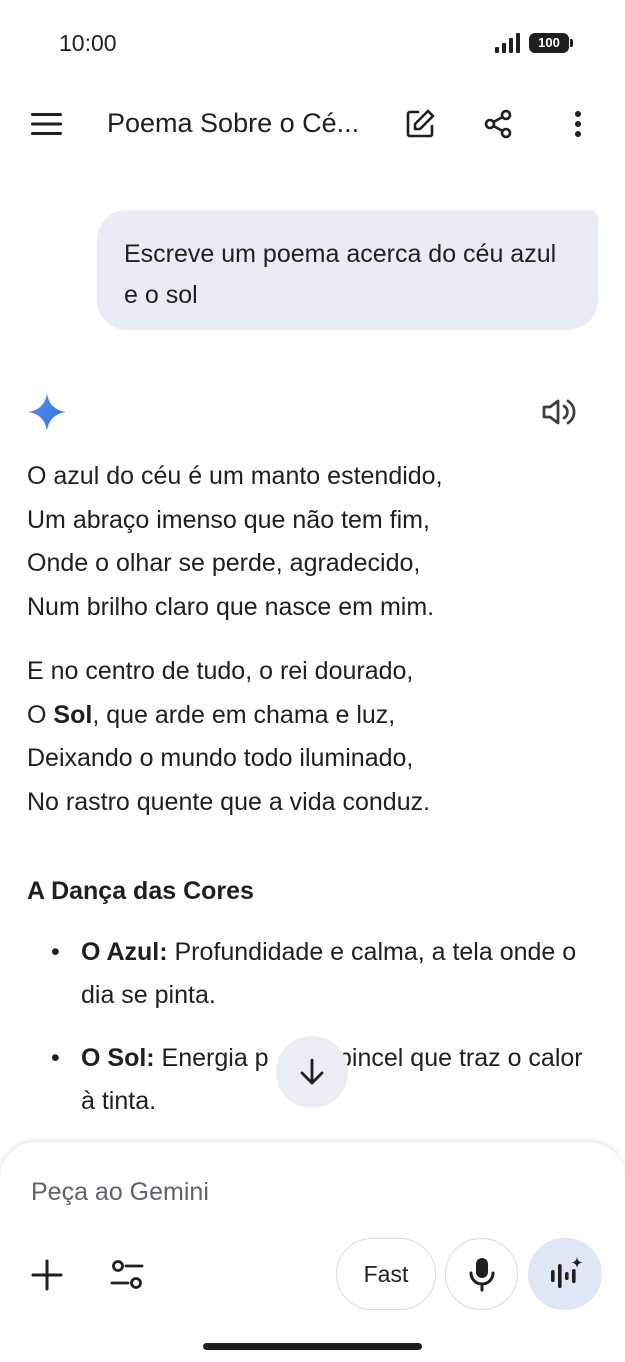  I want to click on battery-level: 100, so click(549, 42).